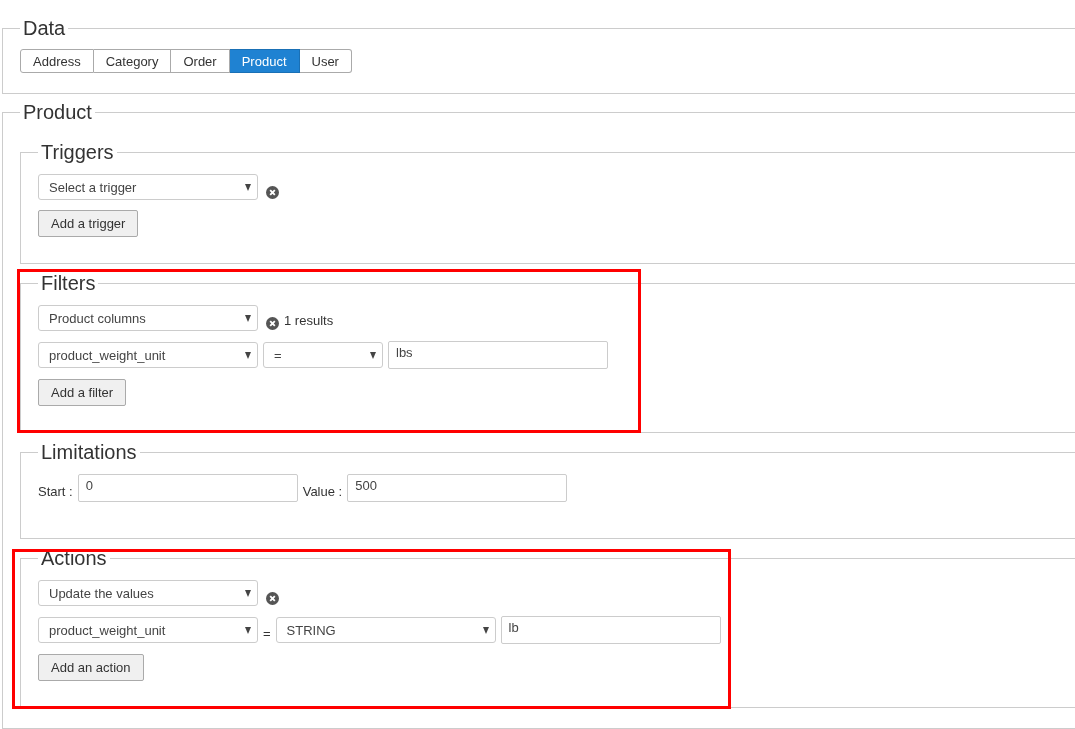 This screenshot has width=1075, height=729. I want to click on subsection-title: Triggers, so click(77, 152).